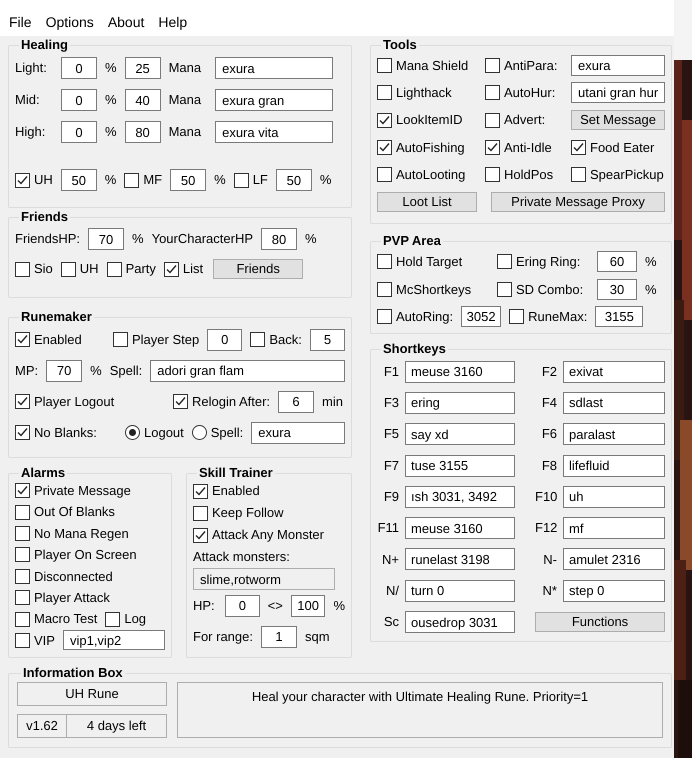  Describe the element at coordinates (184, 269) in the screenshot. I see `checkbox: List` at that location.